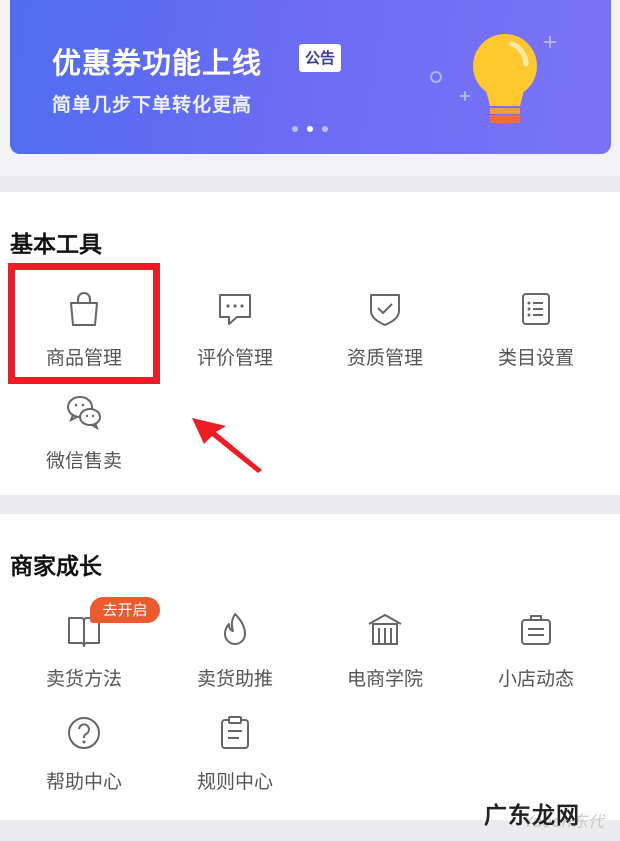  I want to click on banner-pager, so click(310, 129).